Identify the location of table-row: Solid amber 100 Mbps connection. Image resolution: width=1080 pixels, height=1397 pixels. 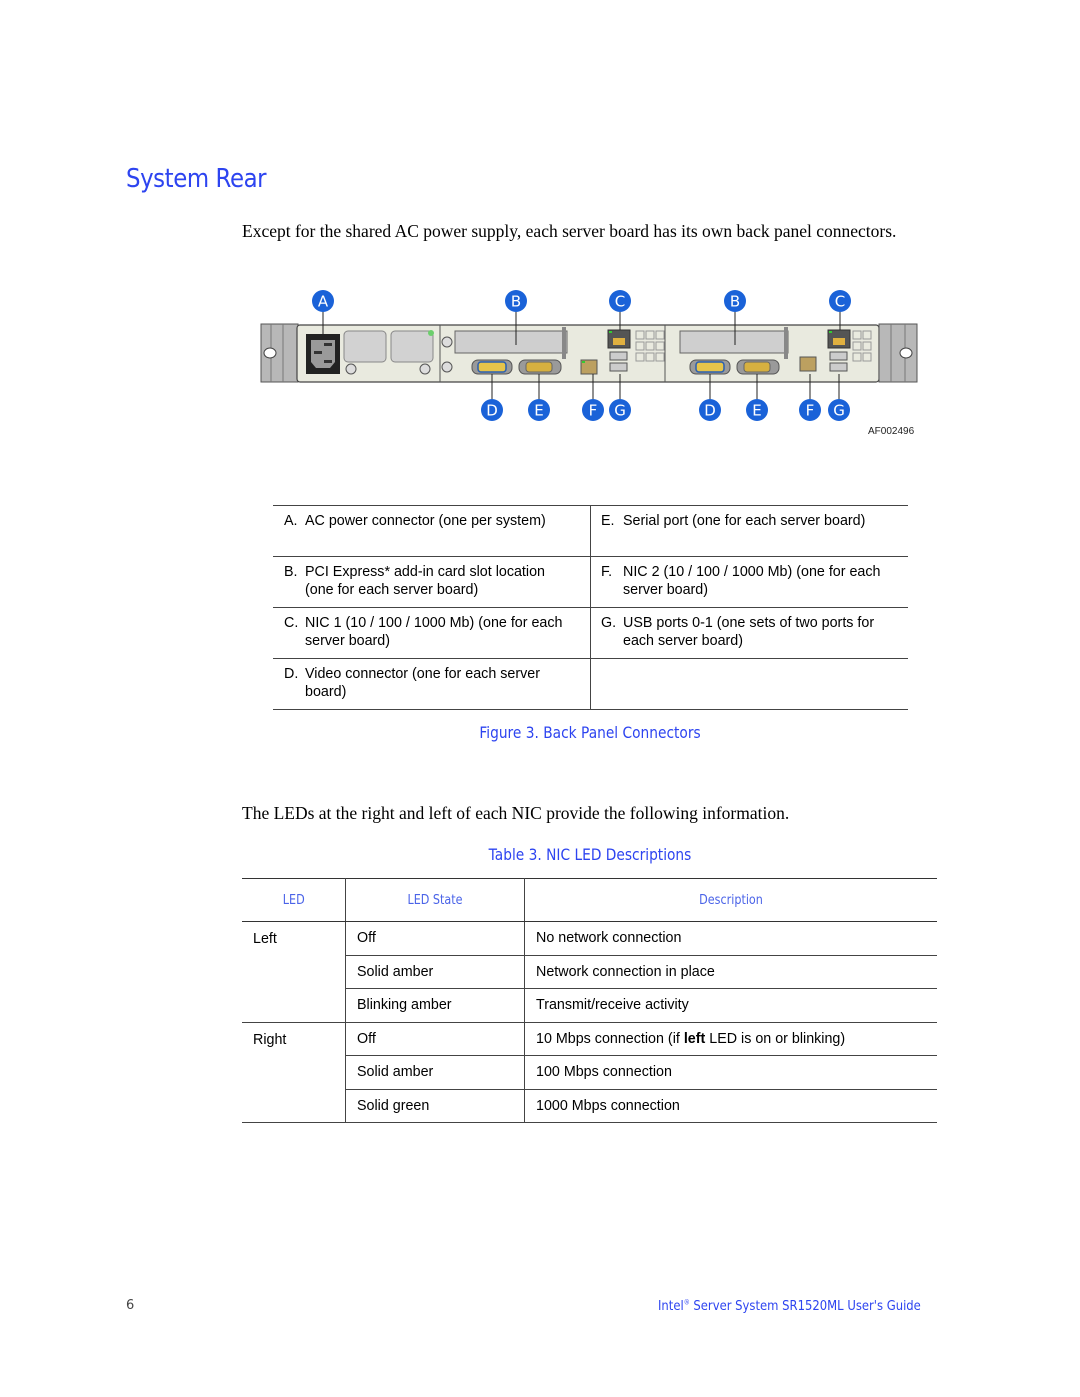
(589, 1072).